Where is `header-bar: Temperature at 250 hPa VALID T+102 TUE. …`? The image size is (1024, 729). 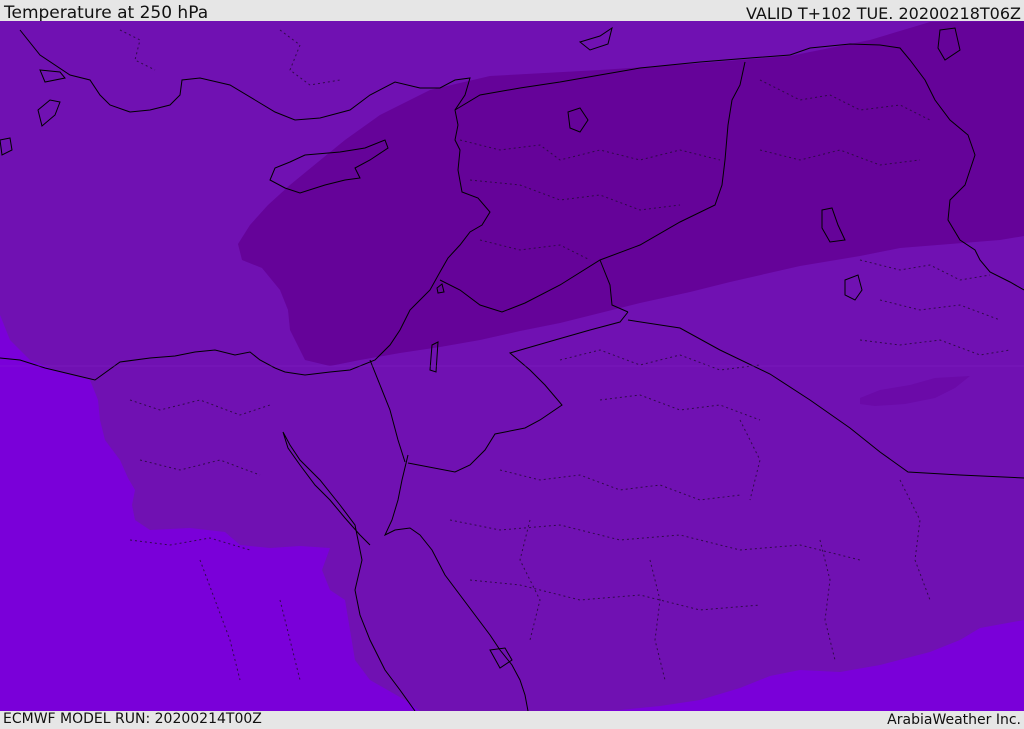 header-bar: Temperature at 250 hPa VALID T+102 TUE. … is located at coordinates (512, 11).